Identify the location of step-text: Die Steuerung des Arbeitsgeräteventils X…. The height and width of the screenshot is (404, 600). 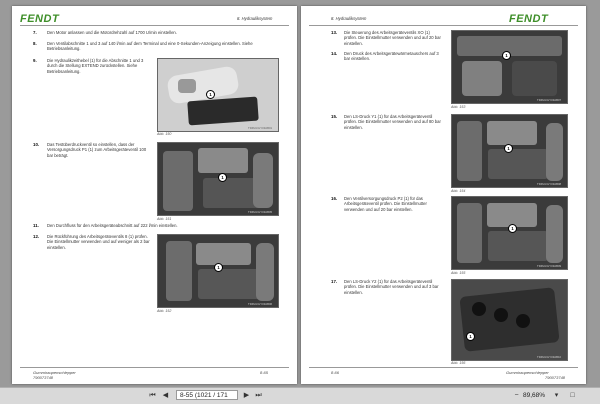
(392, 38).